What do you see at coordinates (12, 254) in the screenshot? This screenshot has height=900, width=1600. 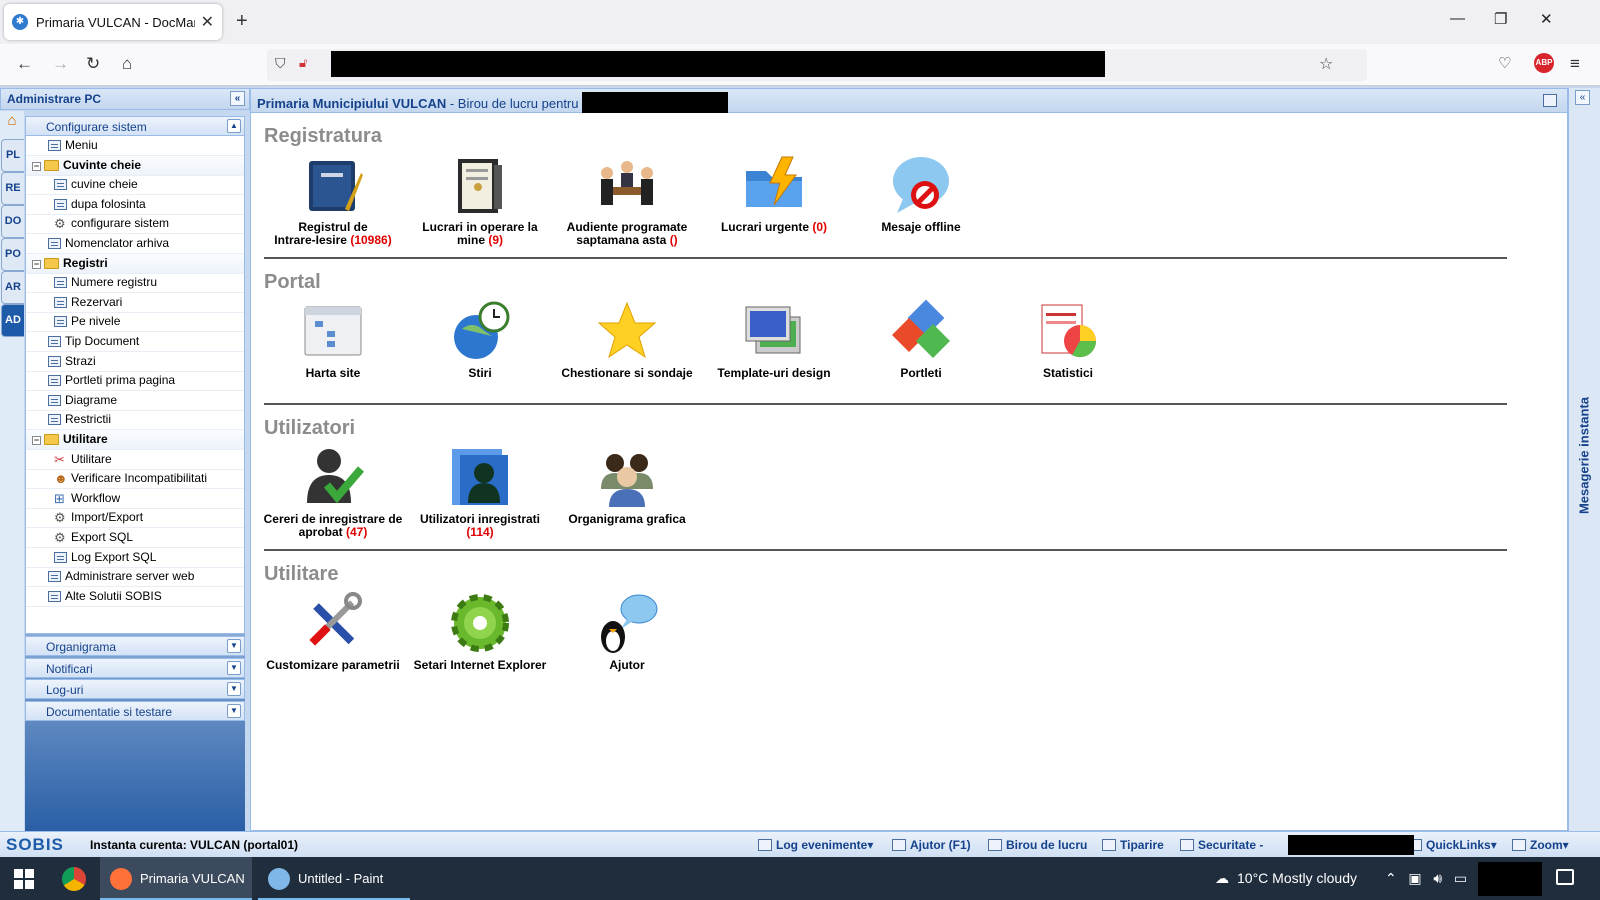 I see `vtab-po: PO` at bounding box center [12, 254].